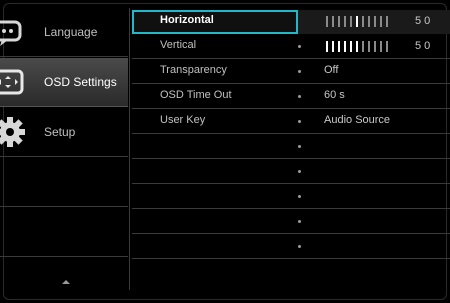 This screenshot has height=303, width=450. I want to click on row-label: Transparency, so click(193, 70).